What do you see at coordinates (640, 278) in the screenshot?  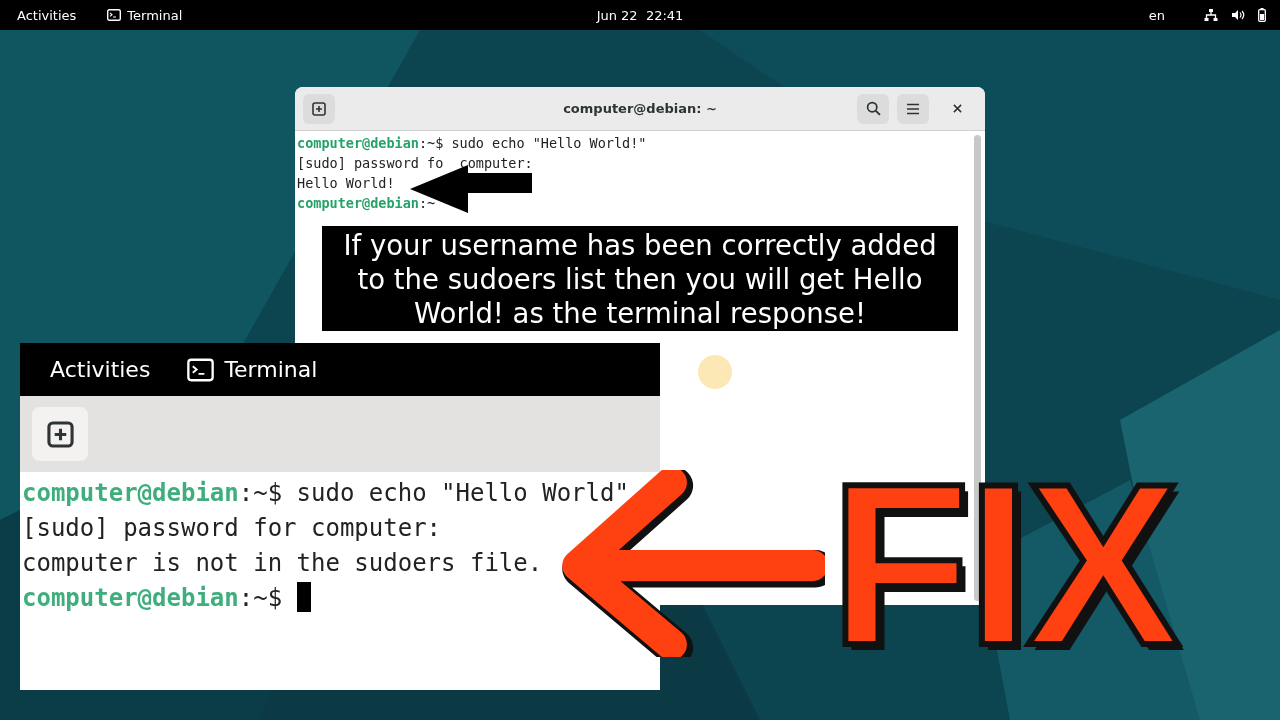 I see `caption: If your username has been correctly added to the sudoers list then you will get Hello World! as the terminal response!` at bounding box center [640, 278].